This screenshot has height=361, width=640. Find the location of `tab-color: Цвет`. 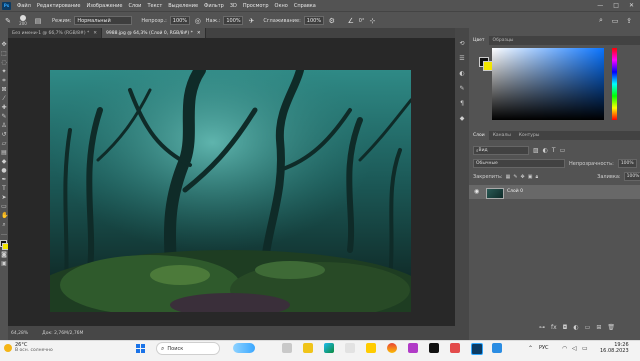

tab-color: Цвет is located at coordinates (479, 40).